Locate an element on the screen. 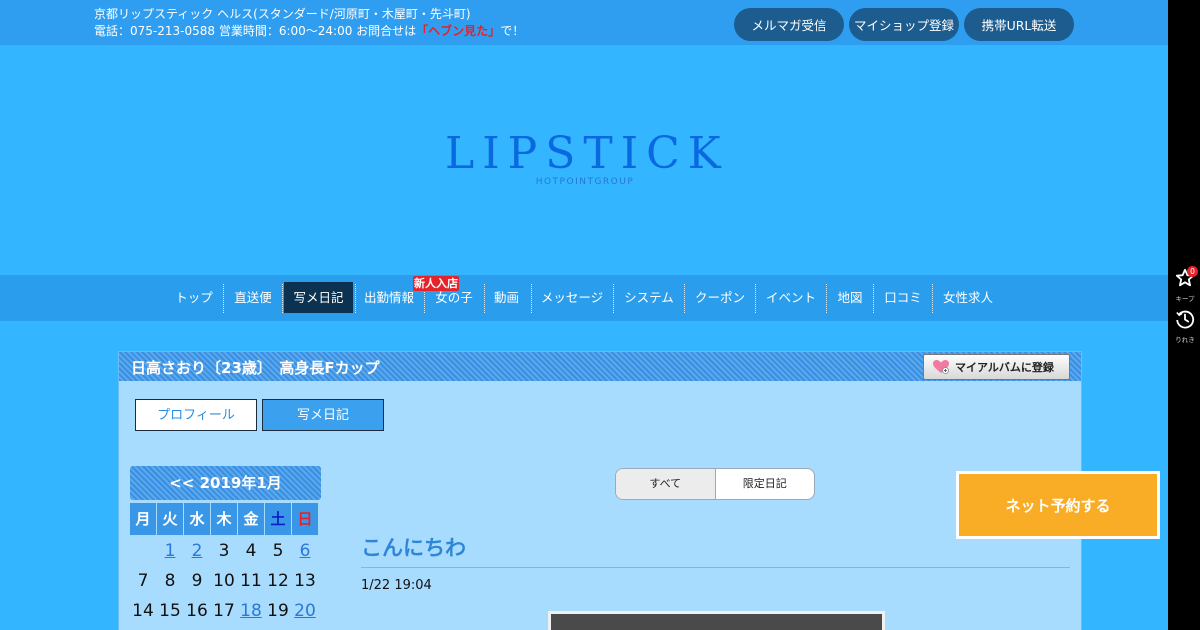  my-shop-register-button: マイショップ登録 is located at coordinates (904, 24).